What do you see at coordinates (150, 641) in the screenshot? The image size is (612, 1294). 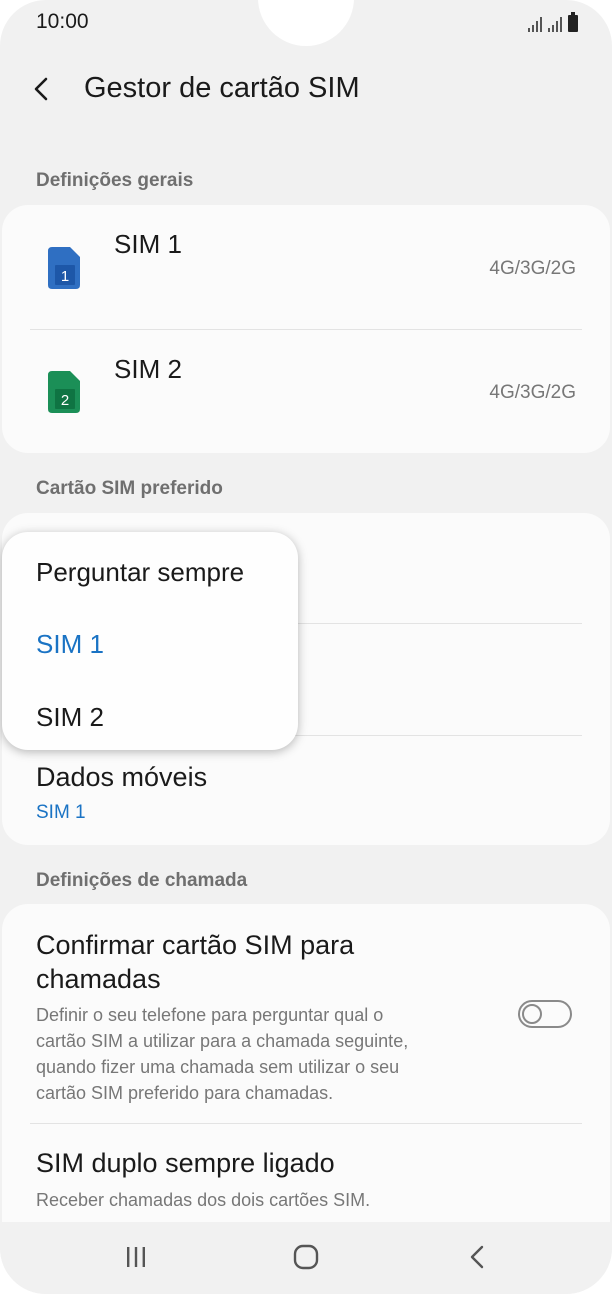 I see `sim-choice-popup: Perguntar sempre SIM 1 SIM 2` at bounding box center [150, 641].